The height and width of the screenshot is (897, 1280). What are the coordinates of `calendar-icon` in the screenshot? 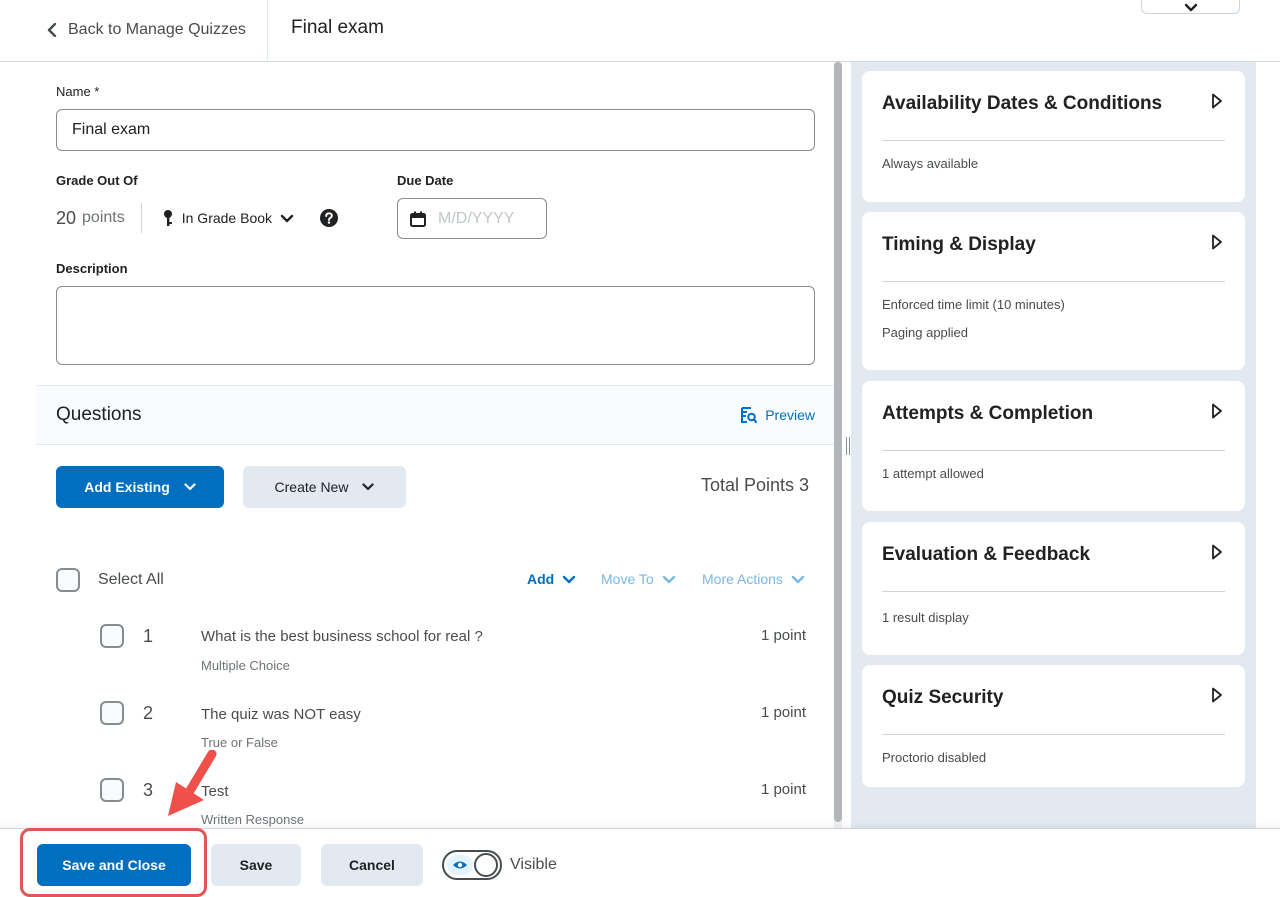 It's located at (418, 219).